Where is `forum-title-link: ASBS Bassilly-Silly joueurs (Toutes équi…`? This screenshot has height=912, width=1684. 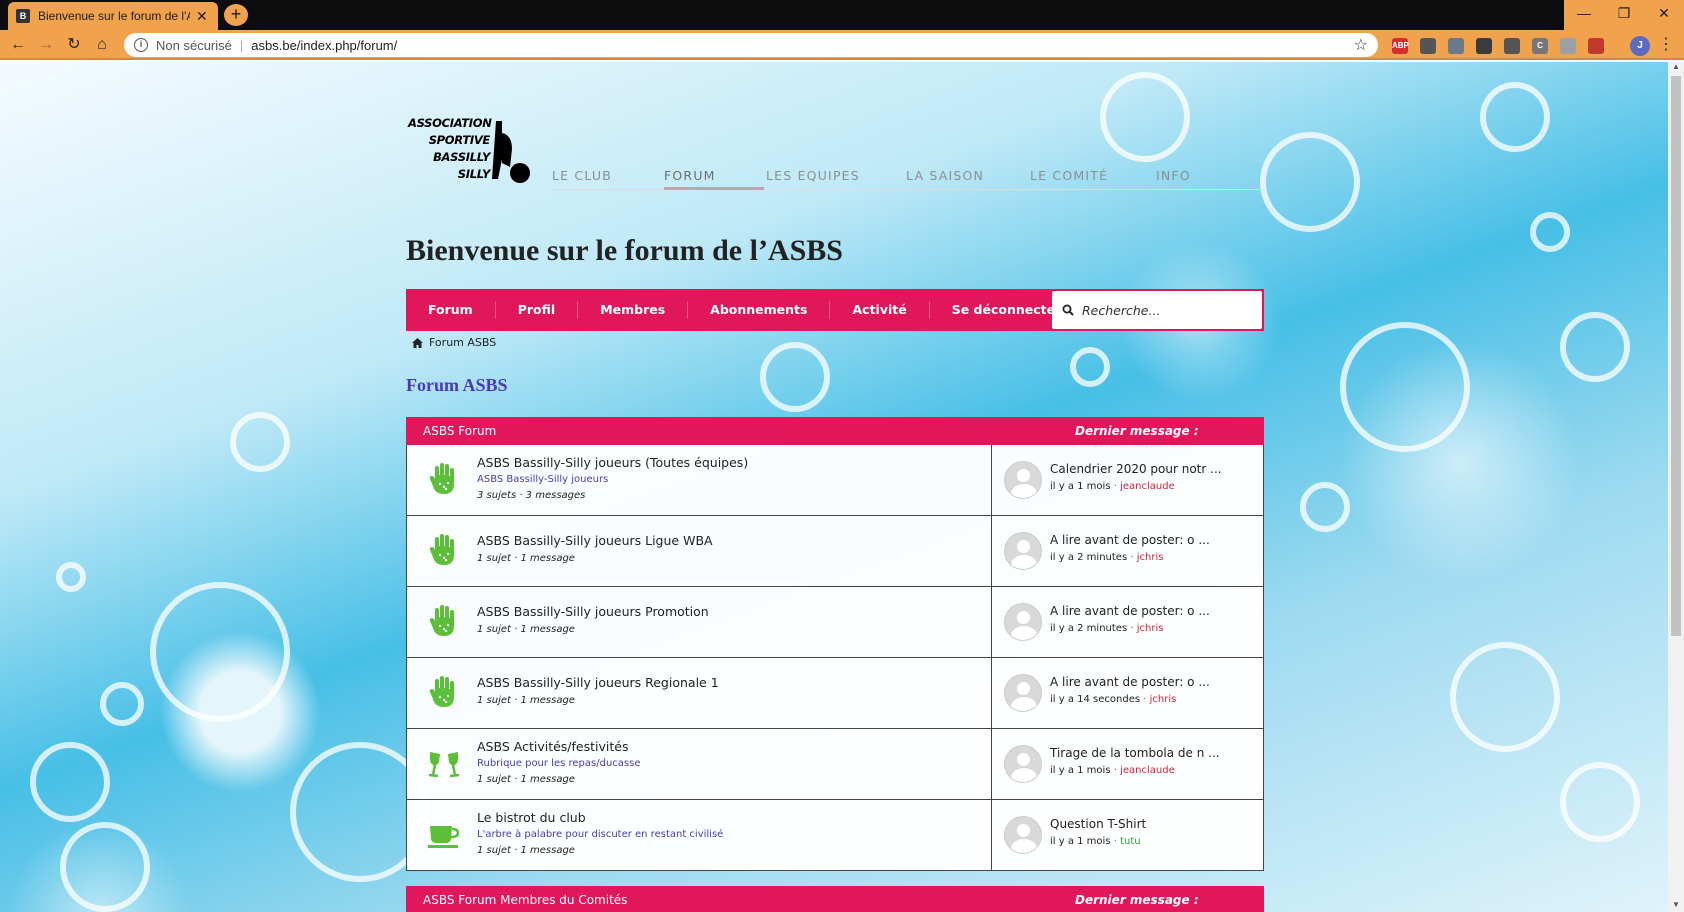 forum-title-link: ASBS Bassilly-Silly joueurs (Toutes équi… is located at coordinates (612, 462).